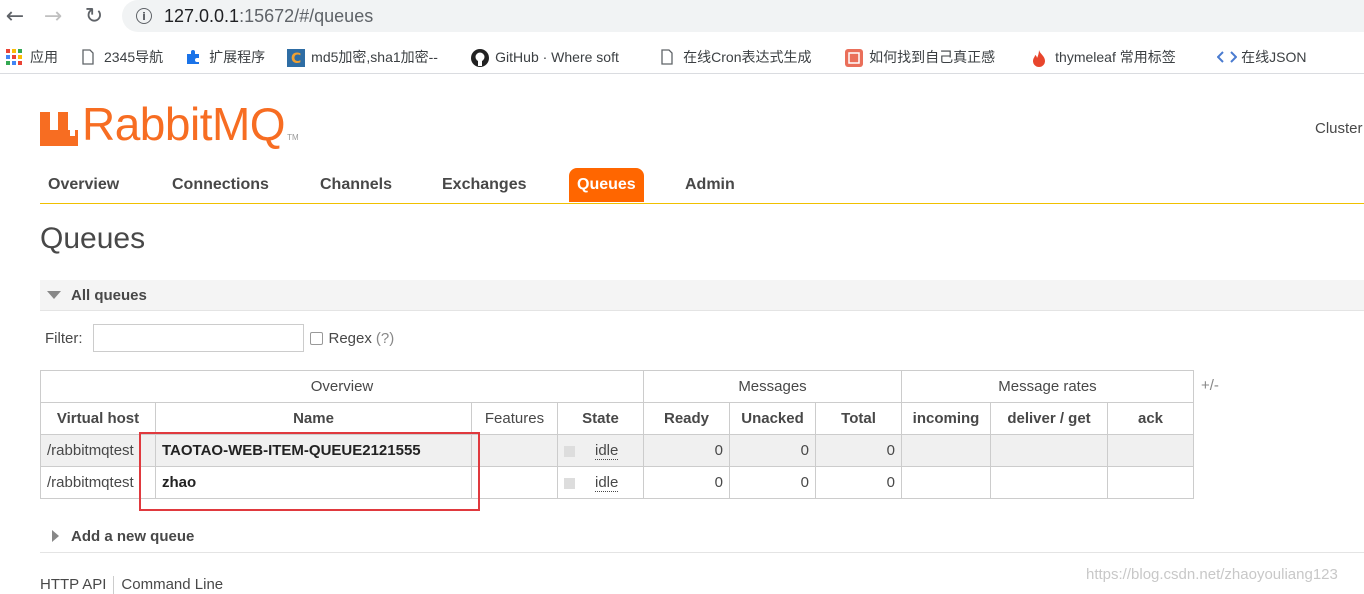 The width and height of the screenshot is (1364, 594). Describe the element at coordinates (747, 56) in the screenshot. I see `bookmark-label: 在线Cron表达式生成` at that location.